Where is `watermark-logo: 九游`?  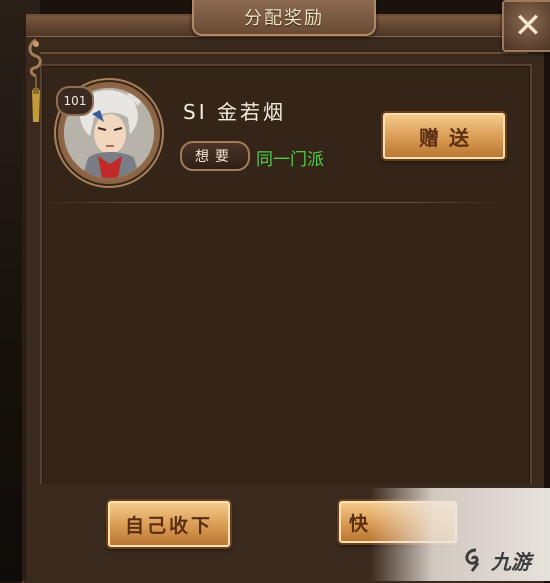
watermark-logo: 九游 is located at coordinates (505, 560).